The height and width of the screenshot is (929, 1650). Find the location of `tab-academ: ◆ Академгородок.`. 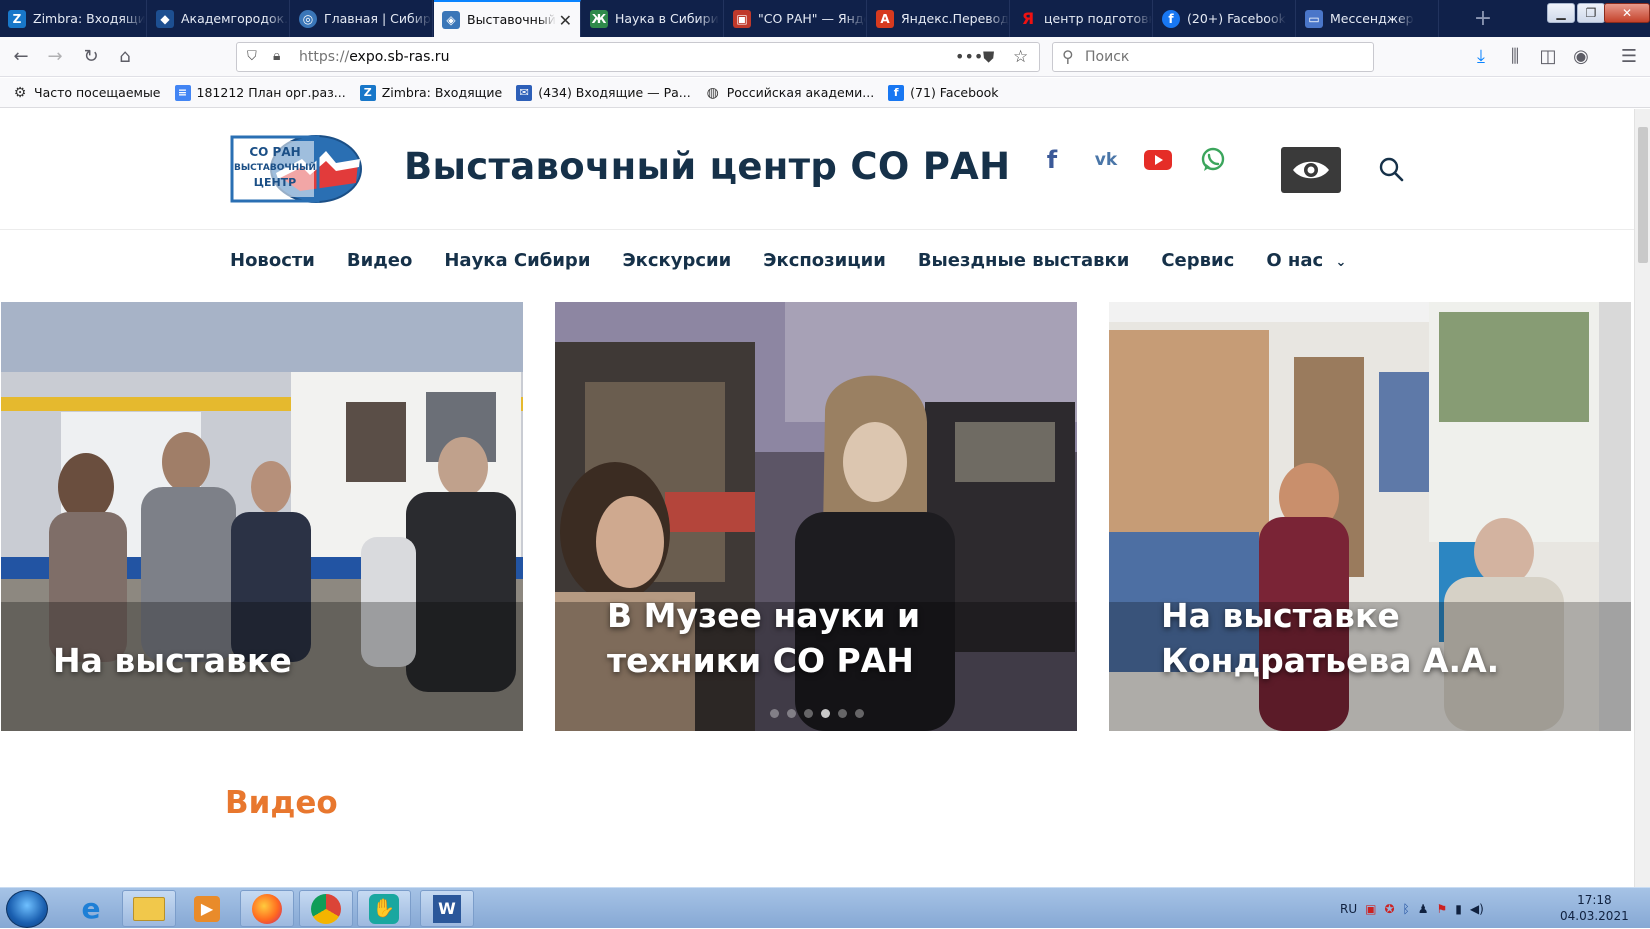

tab-academ: ◆ Академгородок. is located at coordinates (219, 18).